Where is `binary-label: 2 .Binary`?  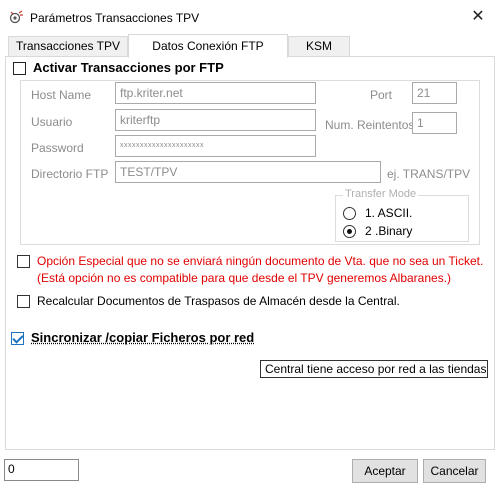
binary-label: 2 .Binary is located at coordinates (389, 231).